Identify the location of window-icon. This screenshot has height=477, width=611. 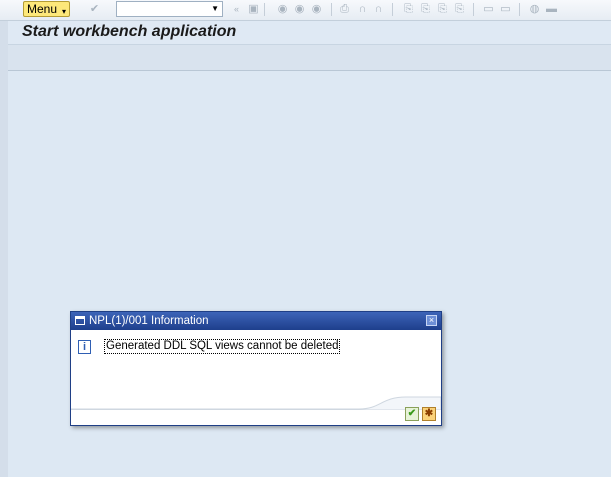
(80, 320).